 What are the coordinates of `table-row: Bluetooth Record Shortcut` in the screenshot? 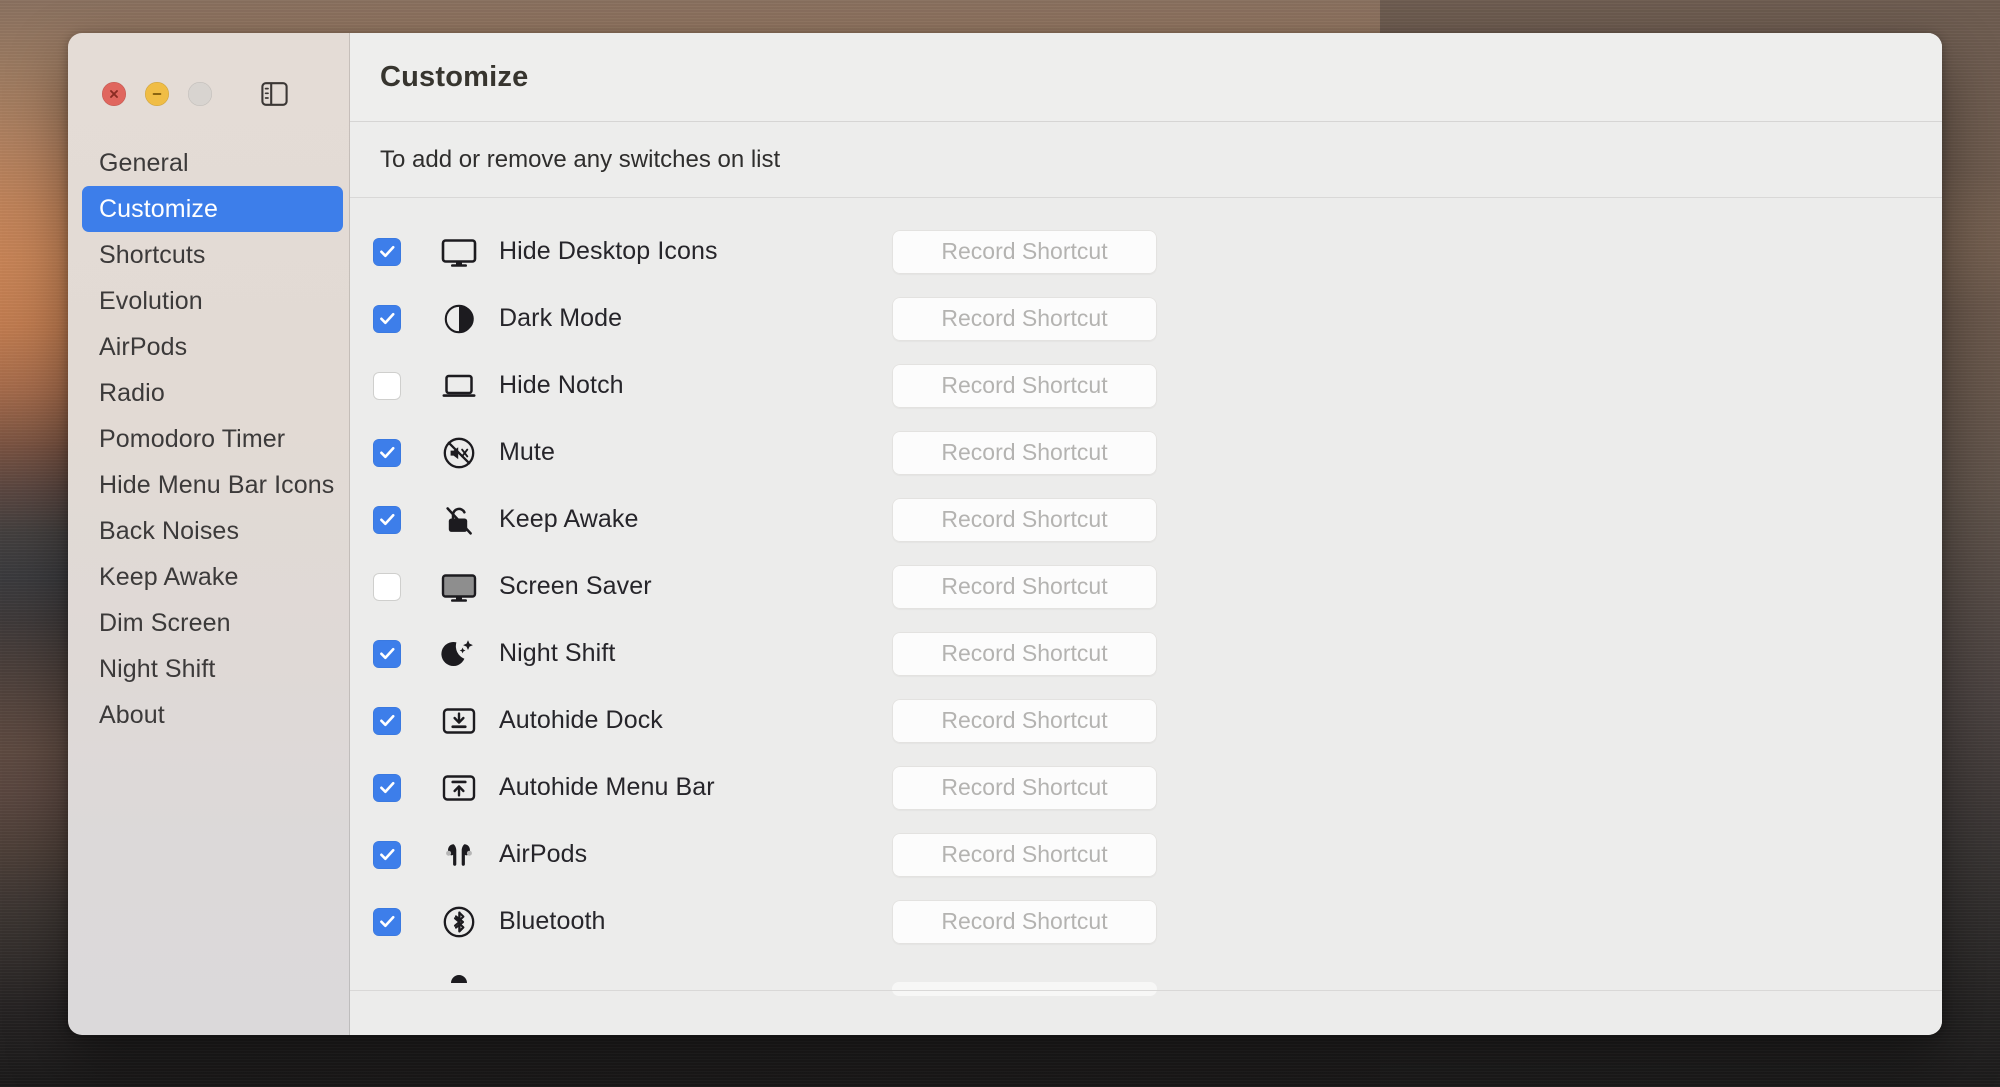 It's located at (1146, 921).